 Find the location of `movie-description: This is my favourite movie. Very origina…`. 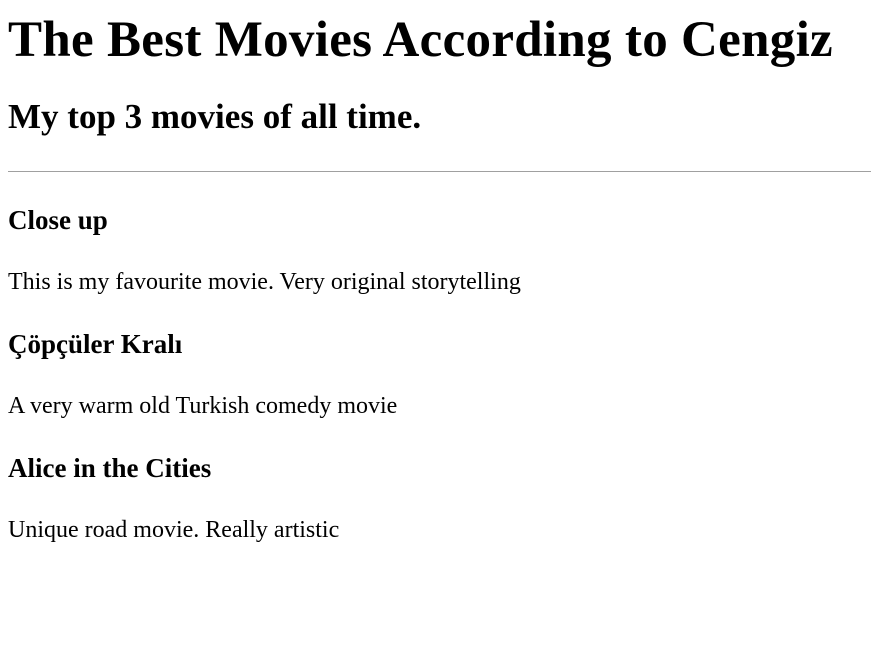

movie-description: This is my favourite movie. Very origina… is located at coordinates (264, 282).